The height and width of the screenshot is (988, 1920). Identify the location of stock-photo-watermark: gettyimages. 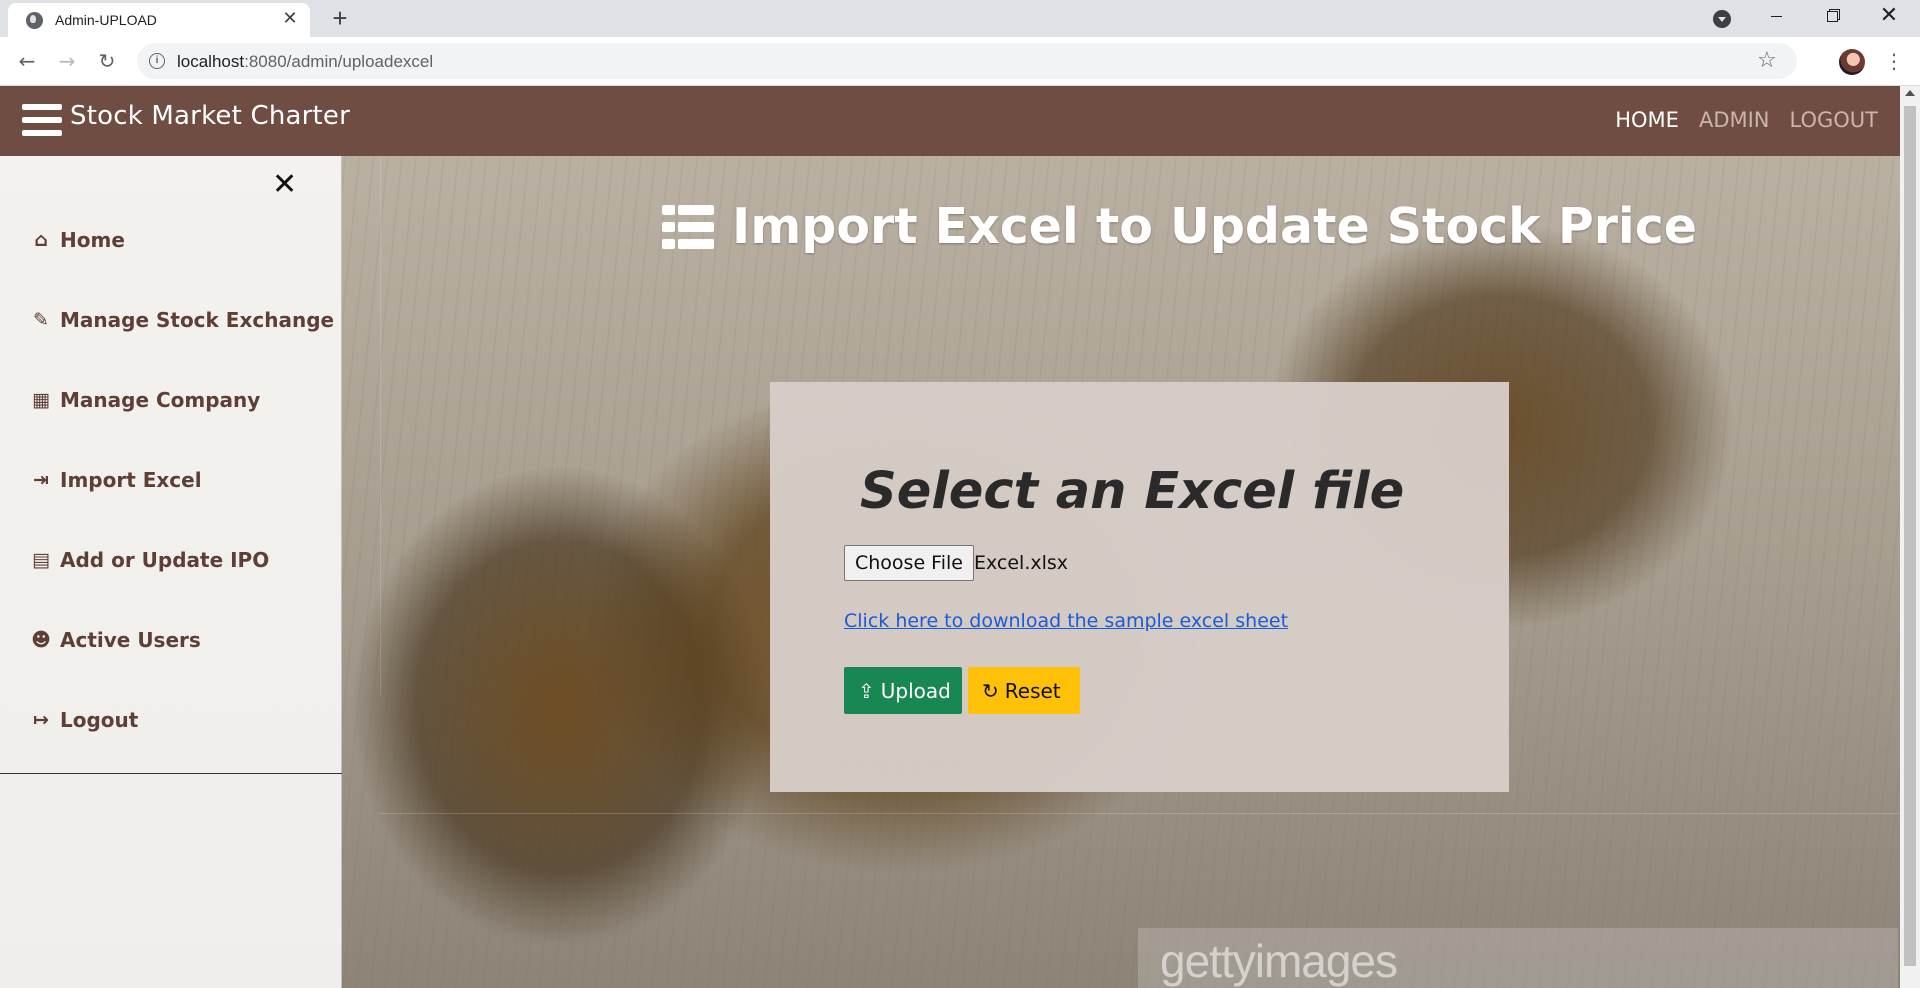
(1518, 958).